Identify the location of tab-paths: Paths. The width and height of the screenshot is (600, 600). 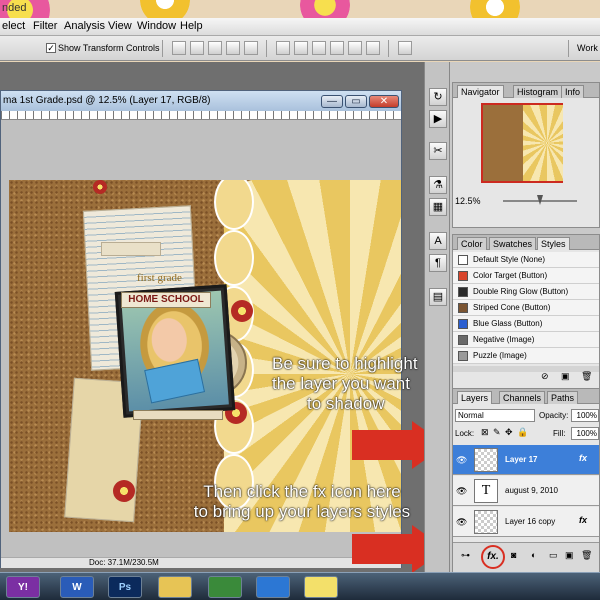
(563, 397).